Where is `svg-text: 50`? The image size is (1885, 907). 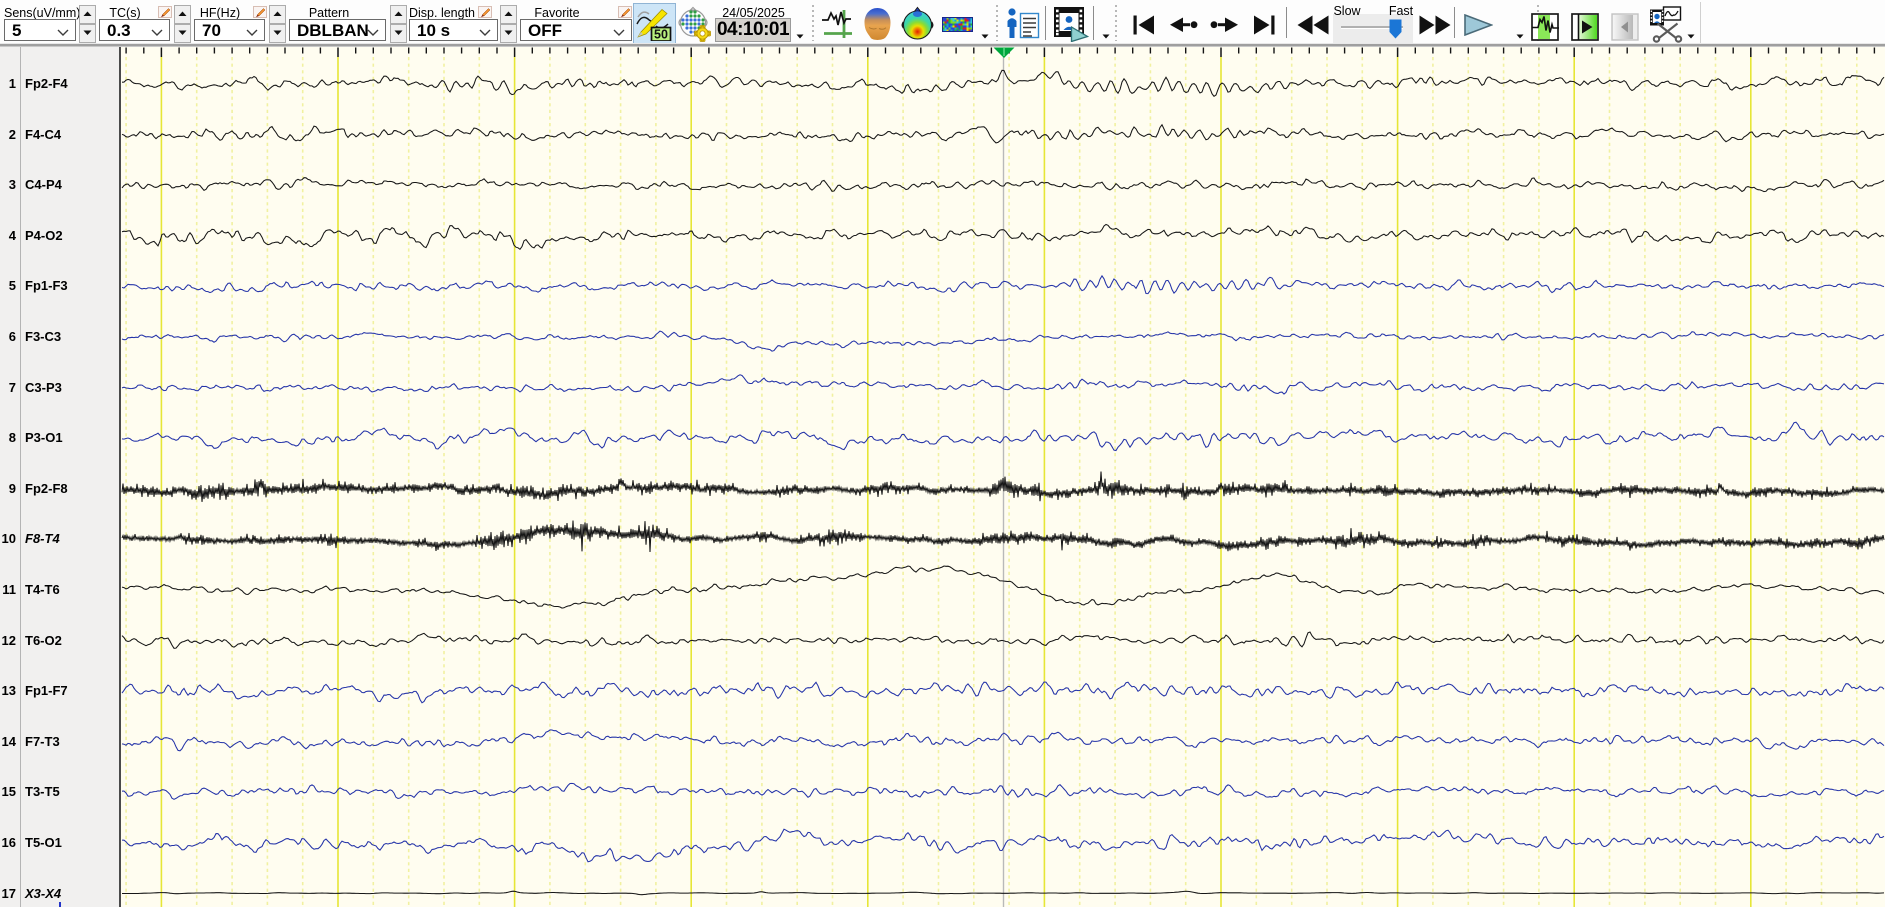 svg-text: 50 is located at coordinates (661, 35).